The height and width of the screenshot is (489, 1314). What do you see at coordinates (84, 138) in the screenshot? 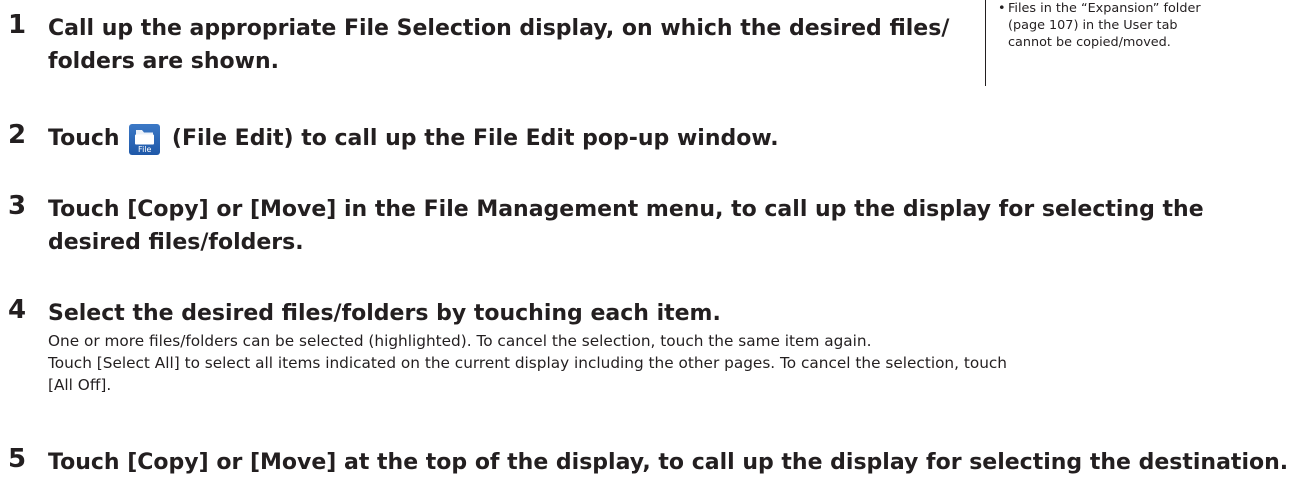
I see `step-heading-text: Touch` at bounding box center [84, 138].